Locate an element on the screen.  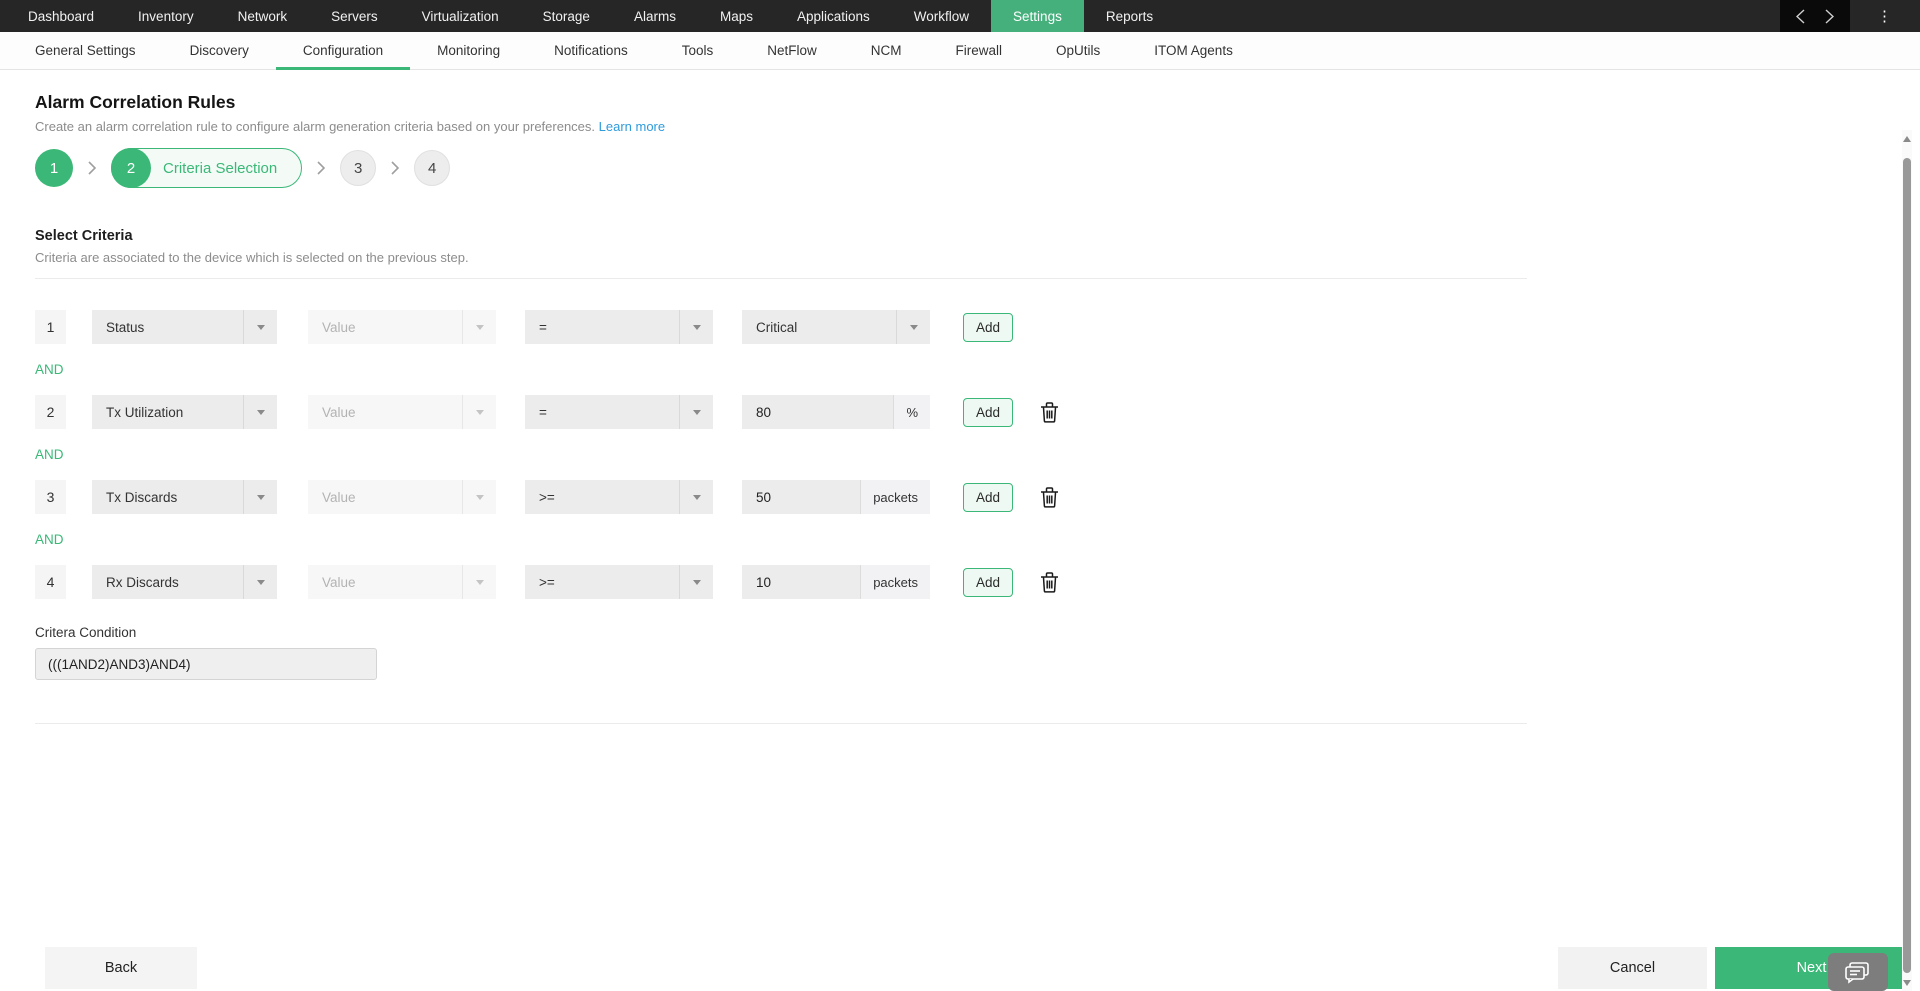
feedback-widget-button is located at coordinates (1858, 972).